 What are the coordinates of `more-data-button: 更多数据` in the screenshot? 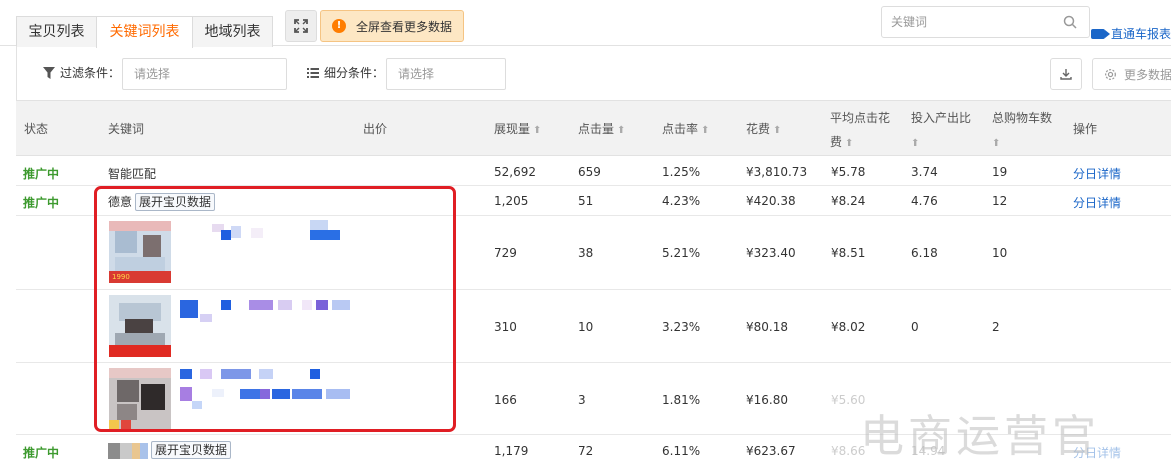 It's located at (1131, 74).